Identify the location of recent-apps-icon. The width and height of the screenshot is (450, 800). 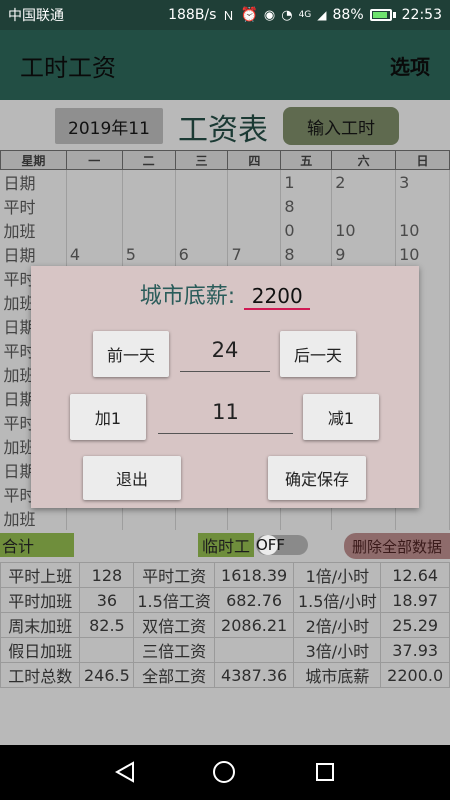
(325, 772).